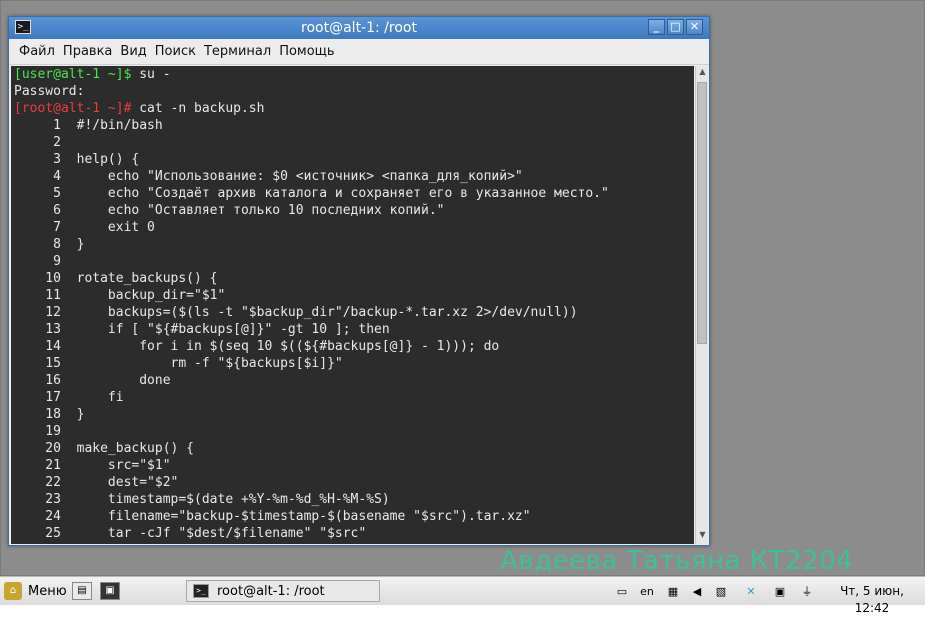 This screenshot has height=617, width=925. What do you see at coordinates (721, 591) in the screenshot?
I see `clipboard-icon: ▧` at bounding box center [721, 591].